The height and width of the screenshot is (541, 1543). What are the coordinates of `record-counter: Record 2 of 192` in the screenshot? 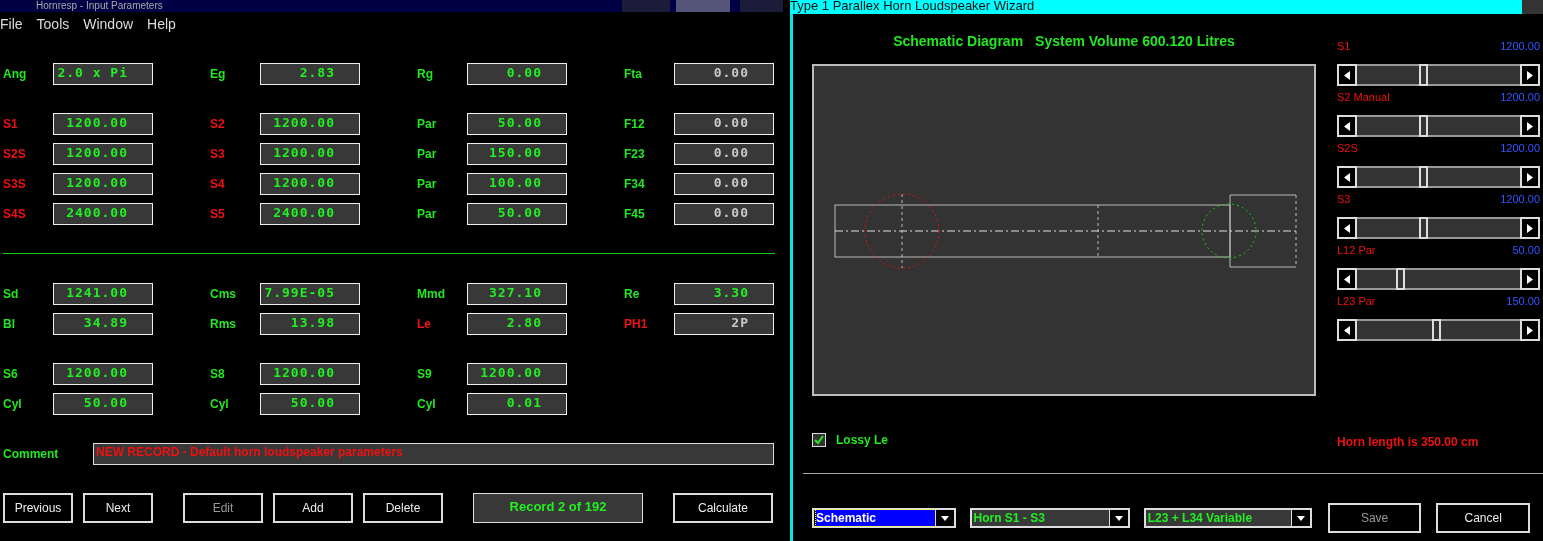 It's located at (558, 508).